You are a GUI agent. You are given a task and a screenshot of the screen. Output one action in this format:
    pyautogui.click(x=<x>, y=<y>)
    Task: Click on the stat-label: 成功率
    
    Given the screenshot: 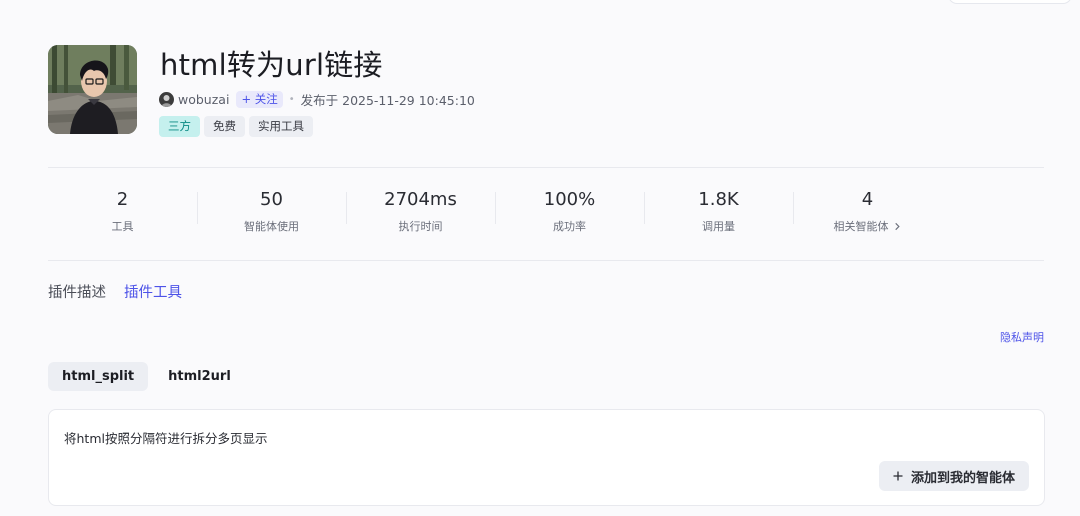 What is the action you would take?
    pyautogui.click(x=569, y=226)
    